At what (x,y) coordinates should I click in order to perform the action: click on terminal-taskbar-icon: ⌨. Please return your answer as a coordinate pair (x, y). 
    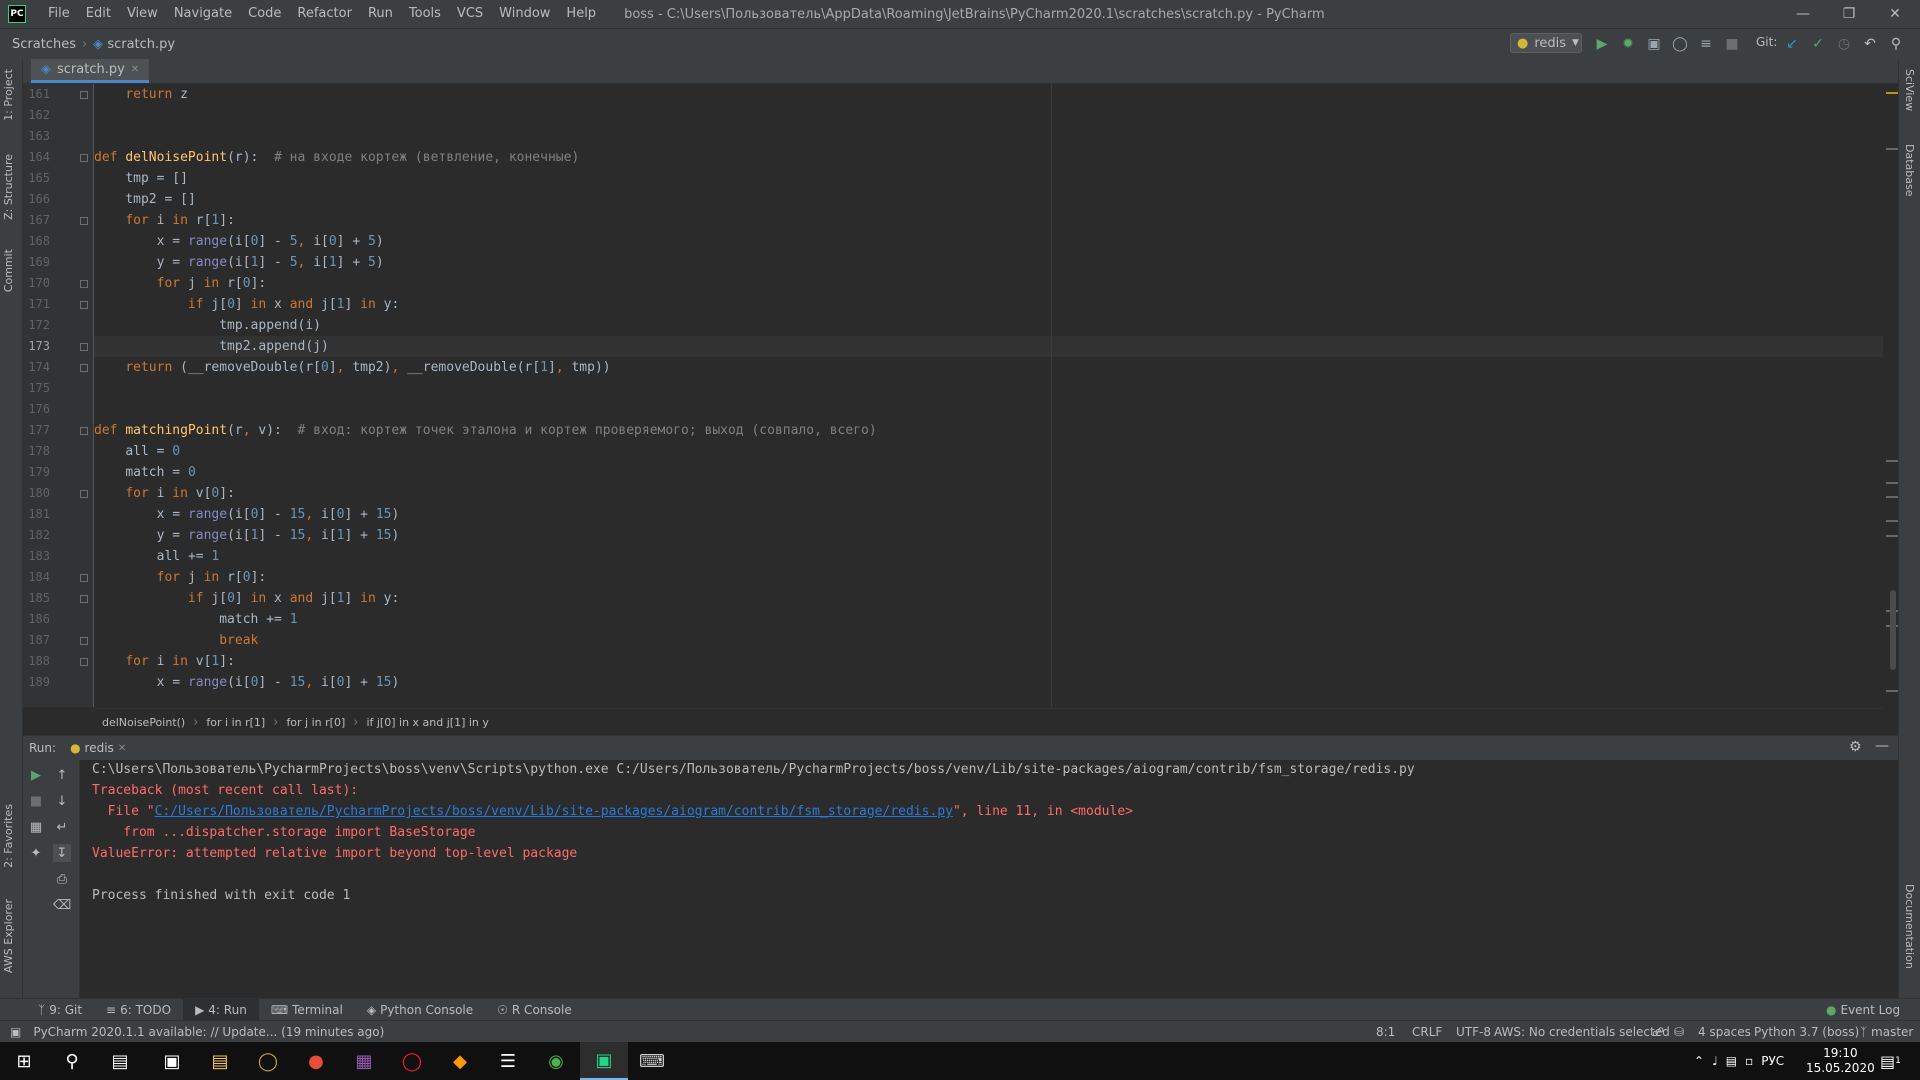
    Looking at the image, I should click on (652, 1061).